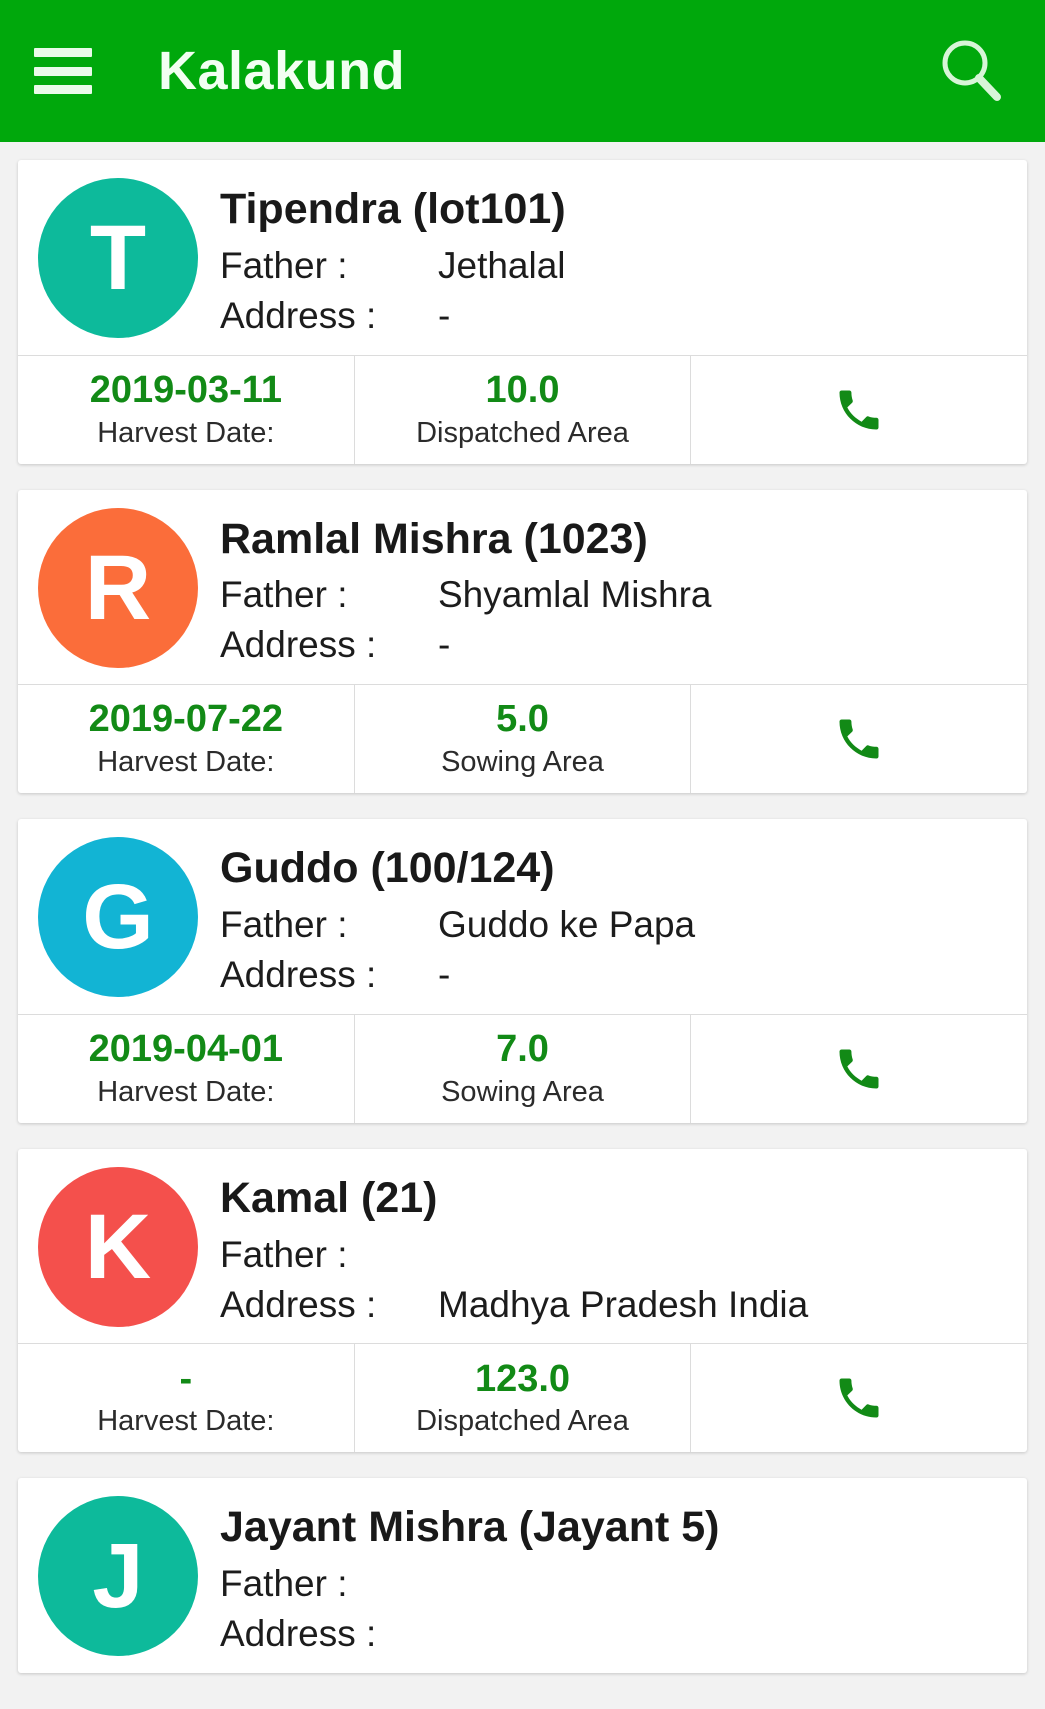 The width and height of the screenshot is (1045, 1709). I want to click on person-name: Jayant Mishra (Jayant 5), so click(470, 1527).